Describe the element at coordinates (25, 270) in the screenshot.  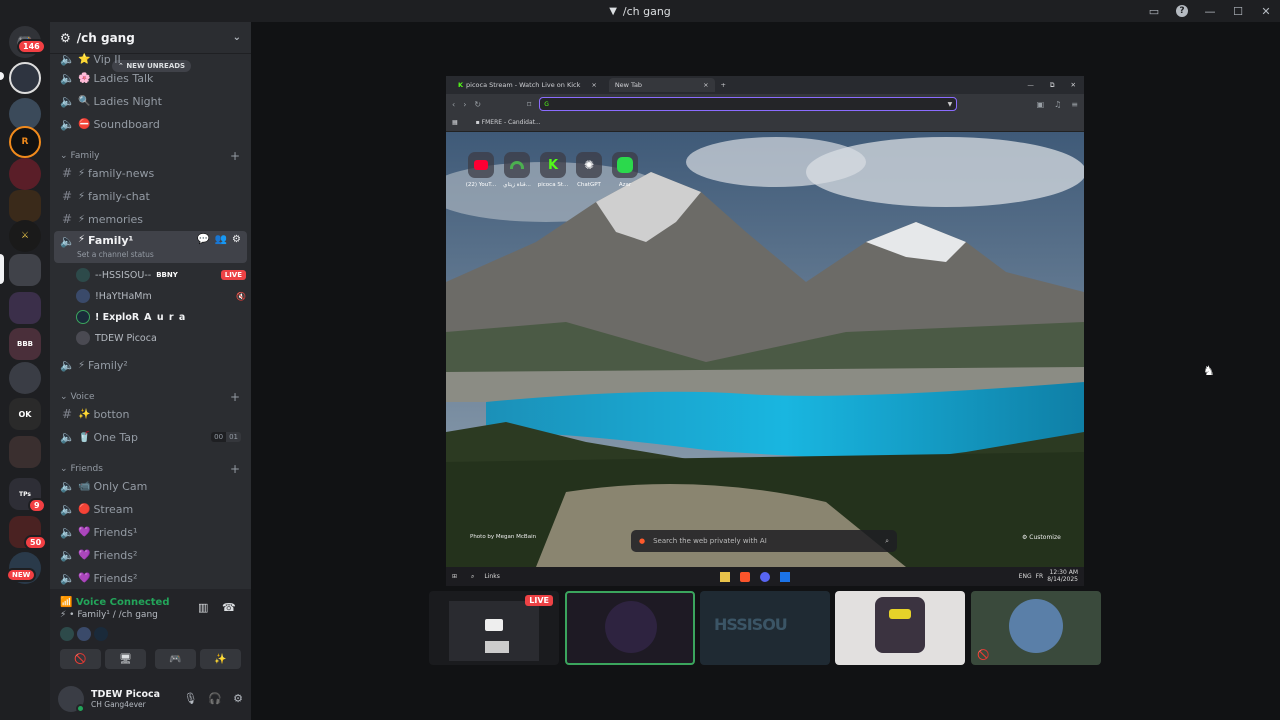
I see `server-icon-selected` at that location.